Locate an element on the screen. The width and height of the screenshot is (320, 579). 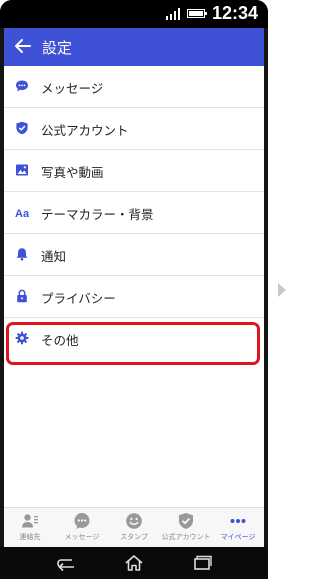
tab-label: マイページ is located at coordinates (238, 537).